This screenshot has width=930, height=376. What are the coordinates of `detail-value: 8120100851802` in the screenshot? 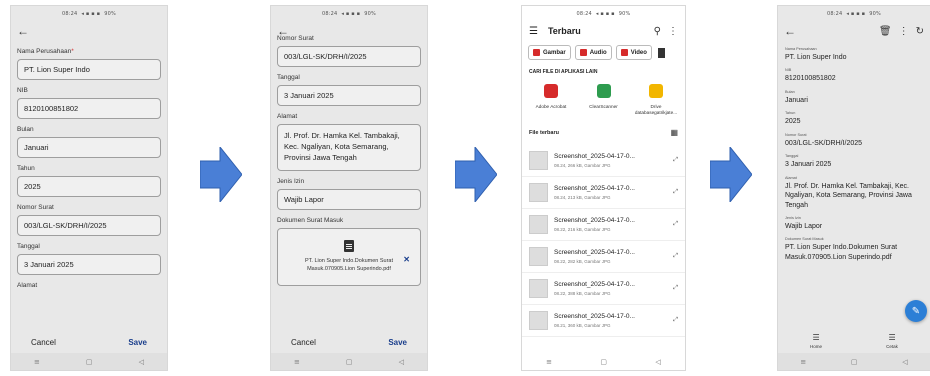 It's located at (810, 79).